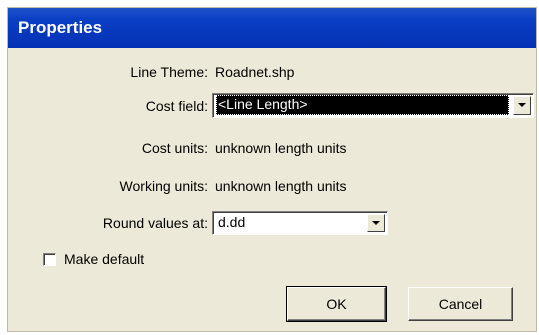 The image size is (539, 335). I want to click on cost-field-select: <Line Length>, so click(373, 105).